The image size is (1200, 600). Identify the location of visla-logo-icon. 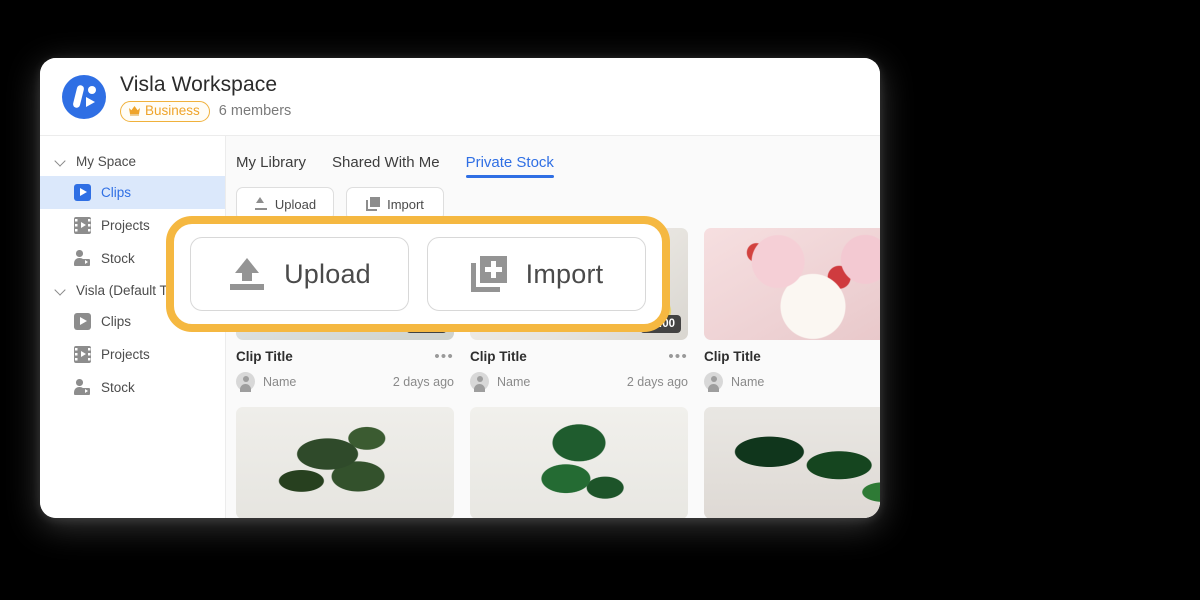
(84, 96).